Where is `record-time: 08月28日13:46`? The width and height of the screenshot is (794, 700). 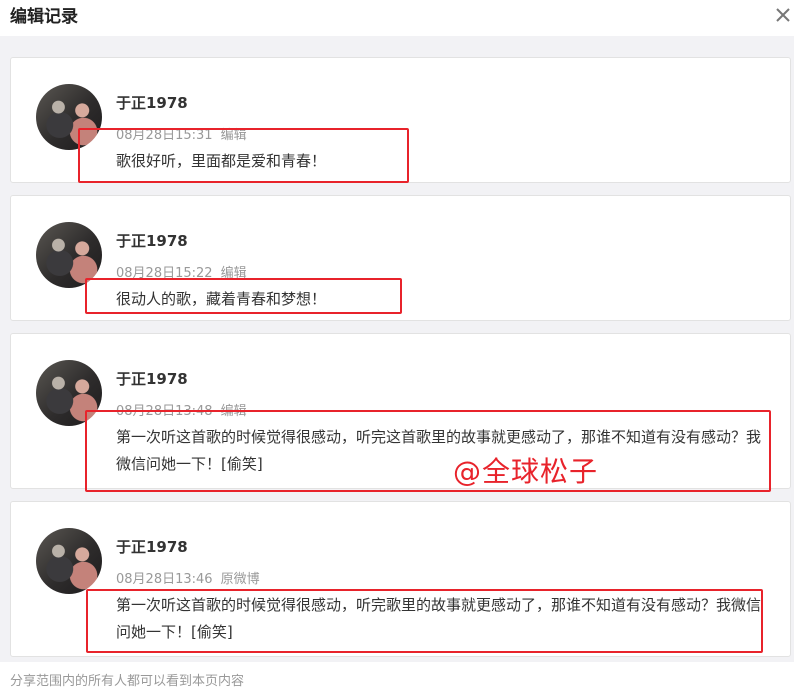
record-time: 08月28日13:46 is located at coordinates (164, 579).